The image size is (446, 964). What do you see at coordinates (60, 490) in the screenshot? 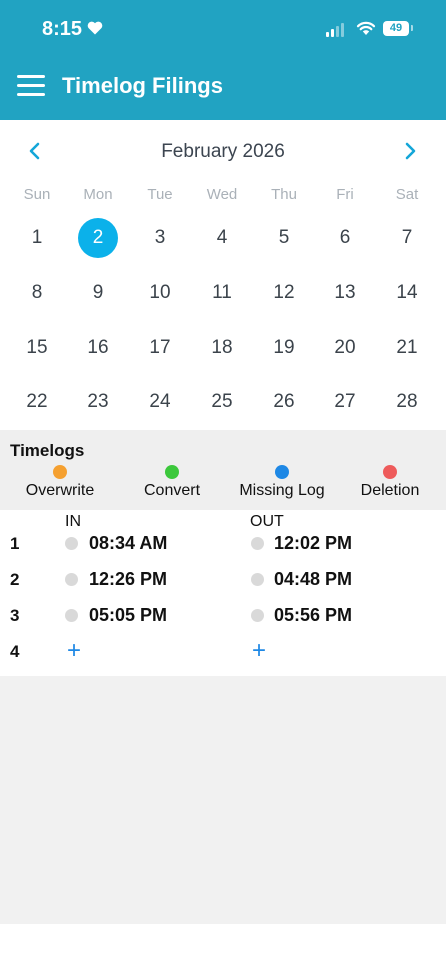
I see `legend-label: Overwrite` at bounding box center [60, 490].